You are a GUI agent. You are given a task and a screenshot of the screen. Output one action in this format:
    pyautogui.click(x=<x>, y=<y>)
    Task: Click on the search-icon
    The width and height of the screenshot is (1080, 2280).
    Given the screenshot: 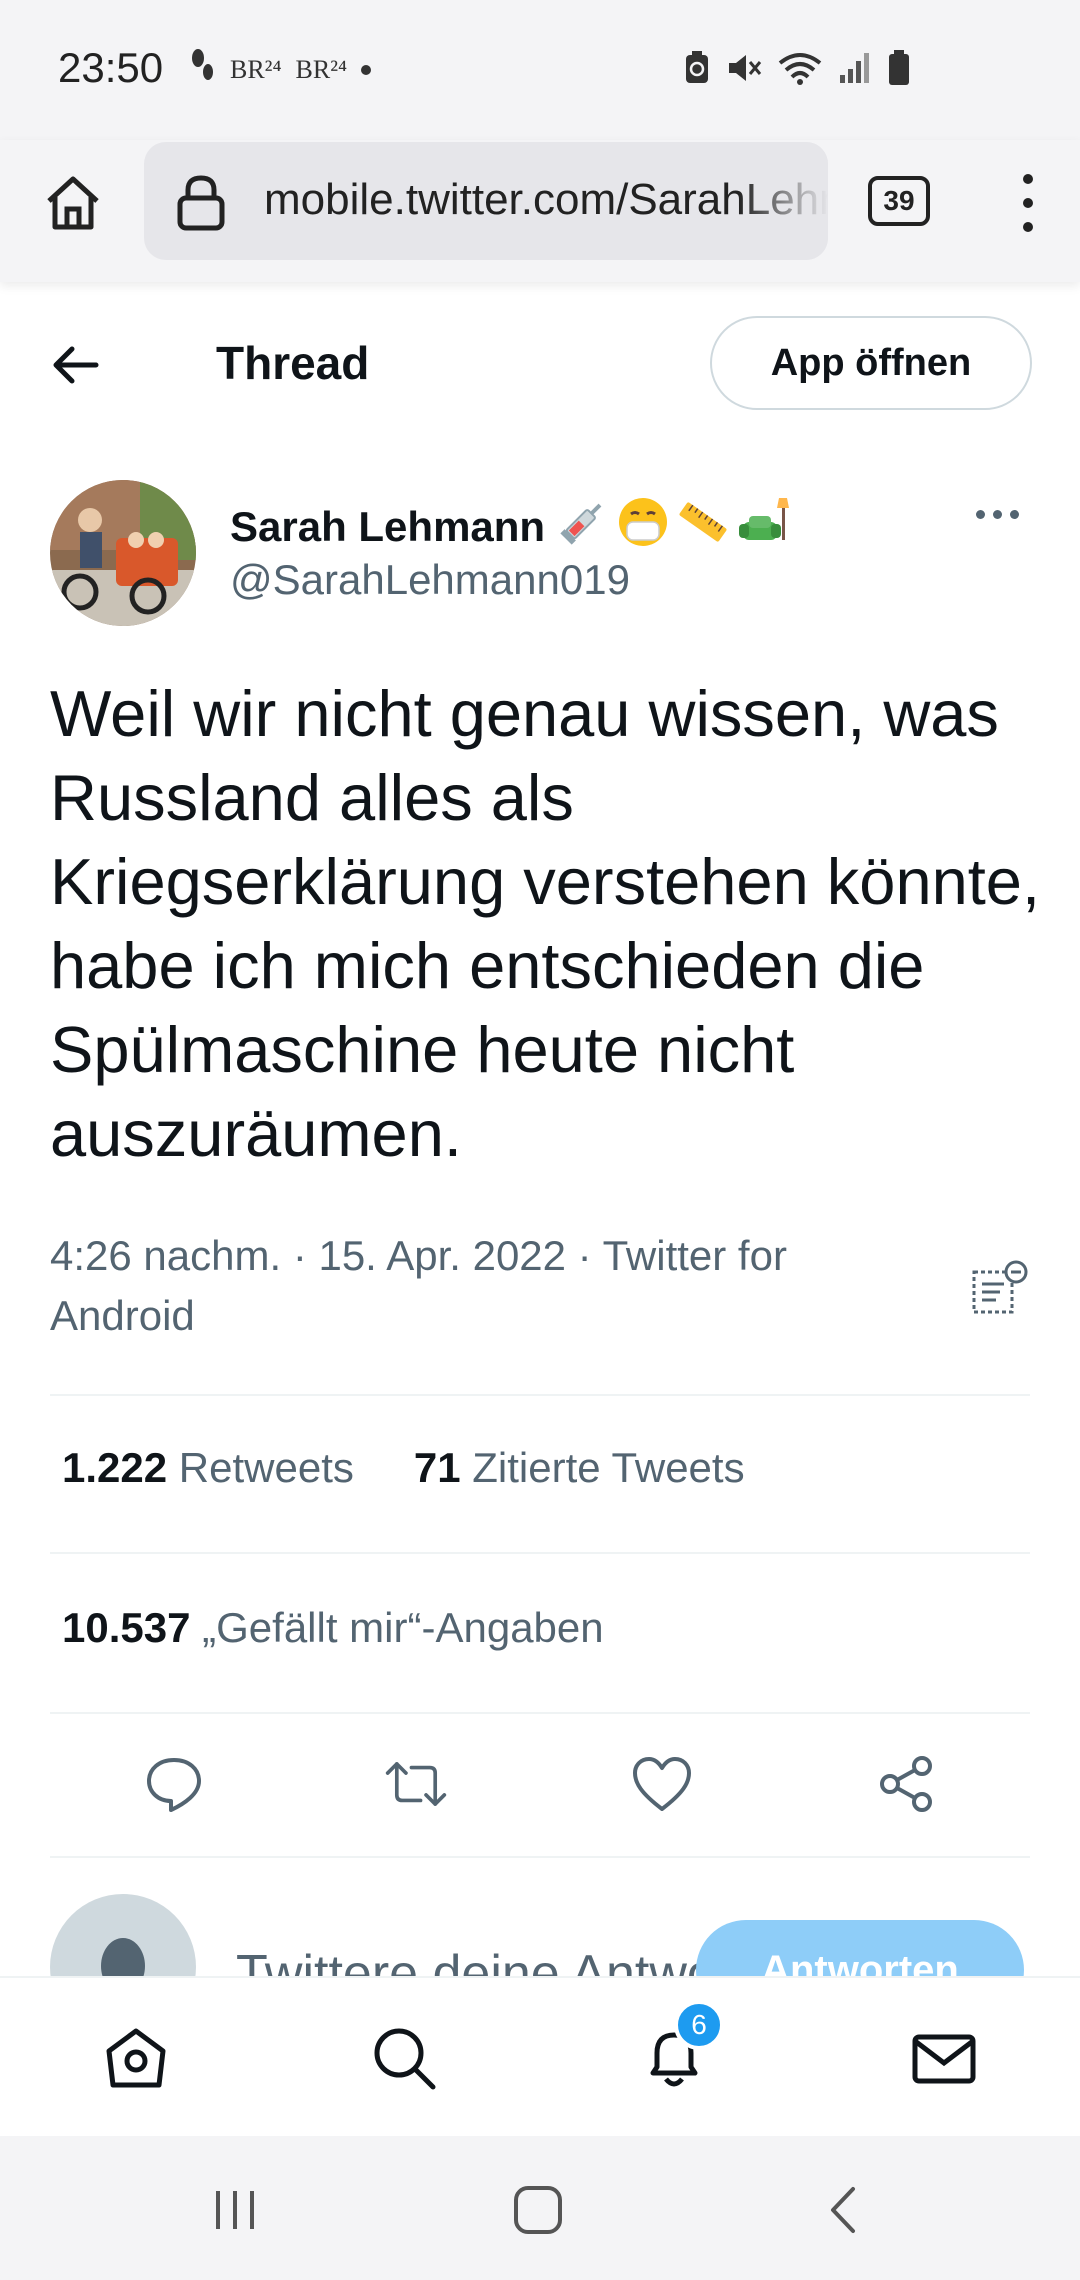 What is the action you would take?
    pyautogui.click(x=405, y=2059)
    